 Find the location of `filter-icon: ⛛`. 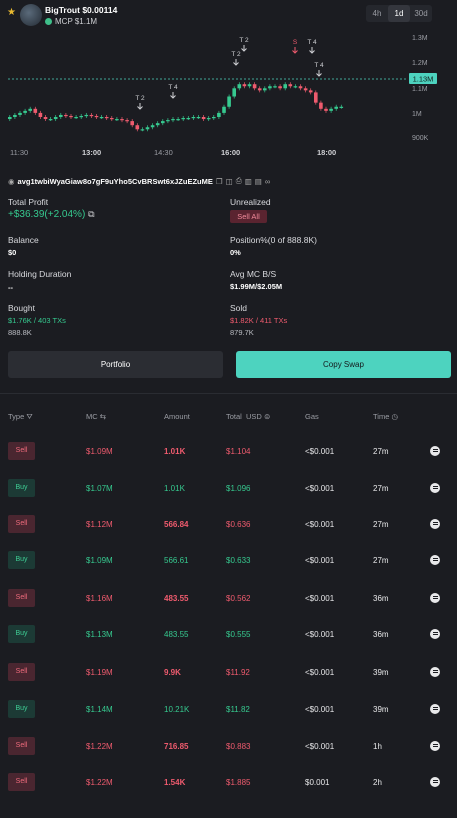

filter-icon: ⛛ is located at coordinates (29, 416).